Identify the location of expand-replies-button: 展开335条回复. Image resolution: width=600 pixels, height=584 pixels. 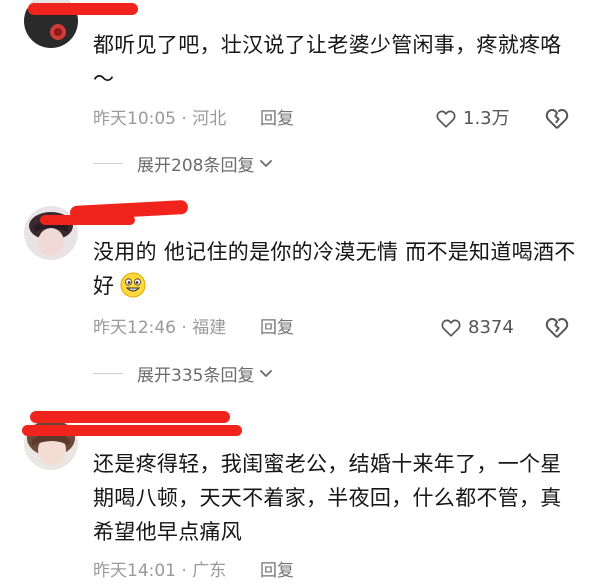
(183, 373).